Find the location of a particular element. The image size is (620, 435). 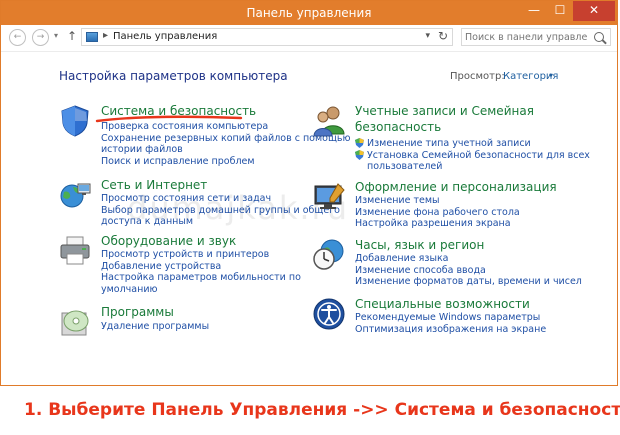

link-change-account-type: Изменение типа учетной записи is located at coordinates (449, 143).